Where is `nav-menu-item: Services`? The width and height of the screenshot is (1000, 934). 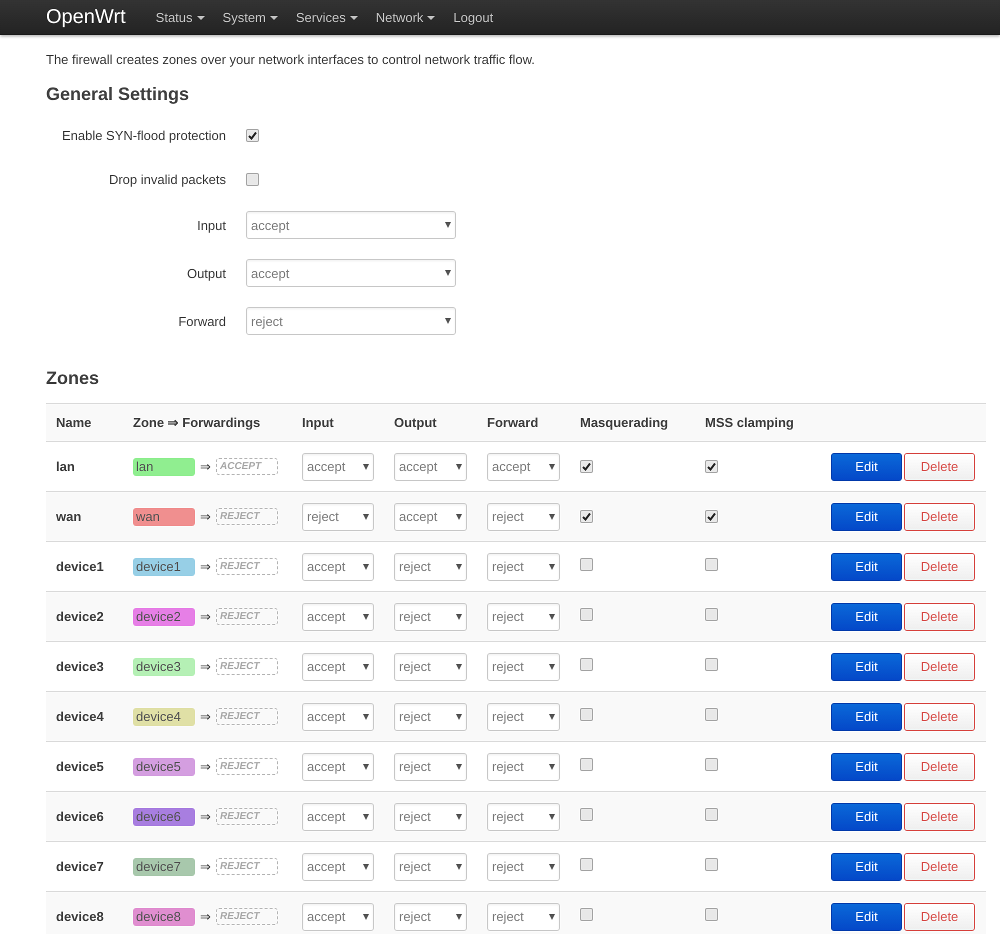
nav-menu-item: Services is located at coordinates (327, 17).